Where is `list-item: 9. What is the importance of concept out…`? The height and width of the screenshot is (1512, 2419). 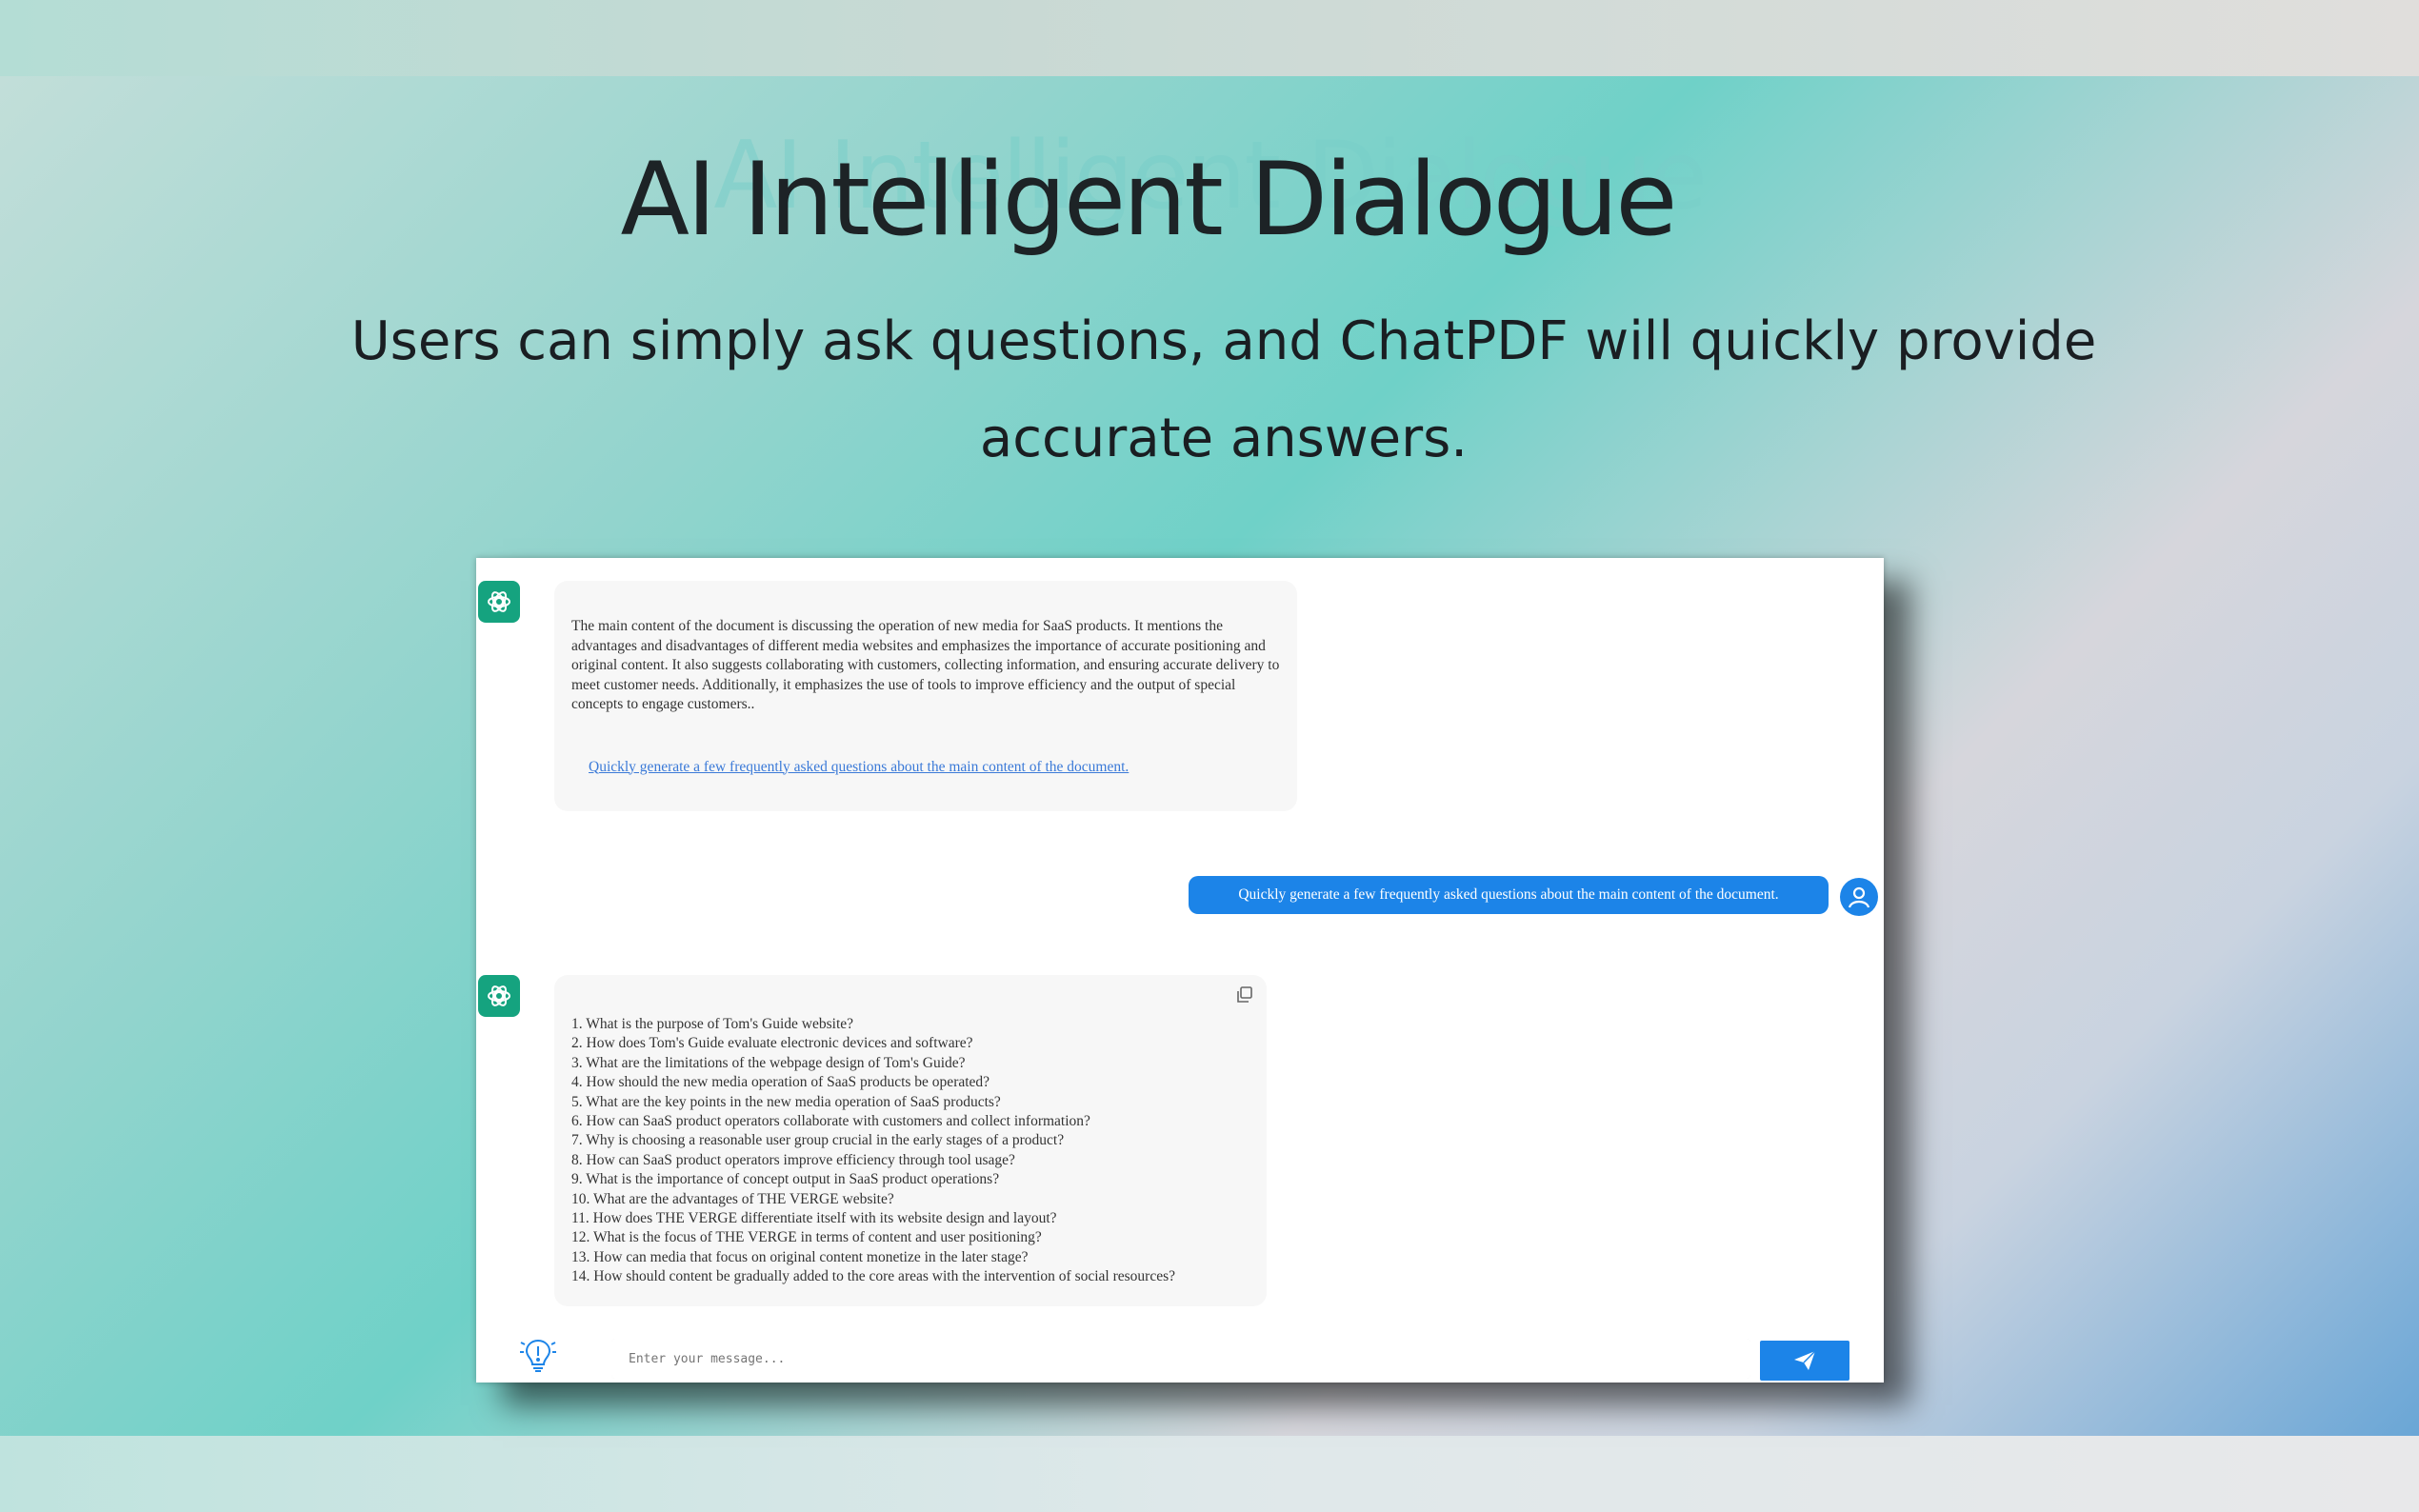 list-item: 9. What is the importance of concept out… is located at coordinates (785, 1179).